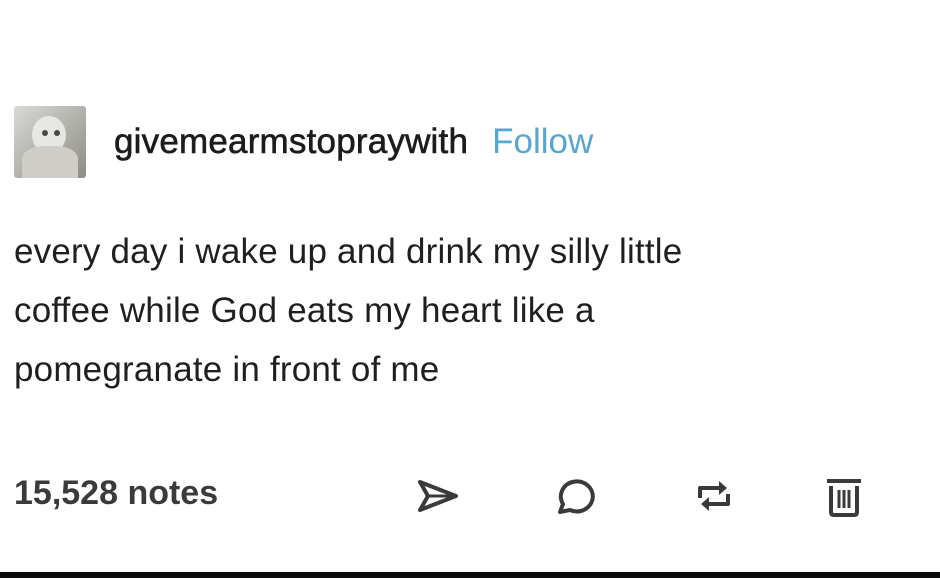 Image resolution: width=940 pixels, height=578 pixels. I want to click on paper-plane-icon, so click(438, 496).